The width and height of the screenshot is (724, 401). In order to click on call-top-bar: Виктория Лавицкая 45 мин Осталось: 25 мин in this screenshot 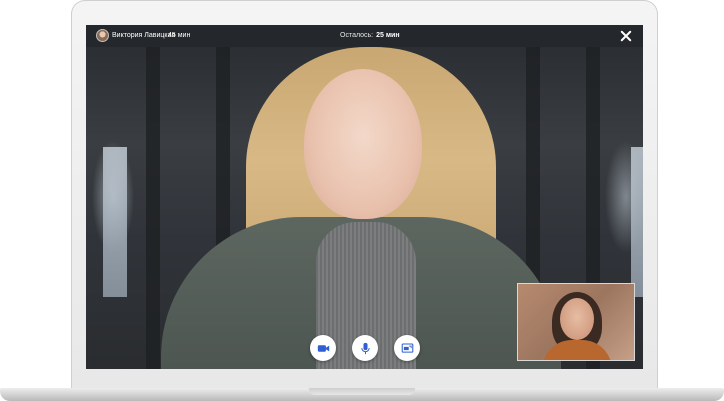, I will do `click(364, 36)`.